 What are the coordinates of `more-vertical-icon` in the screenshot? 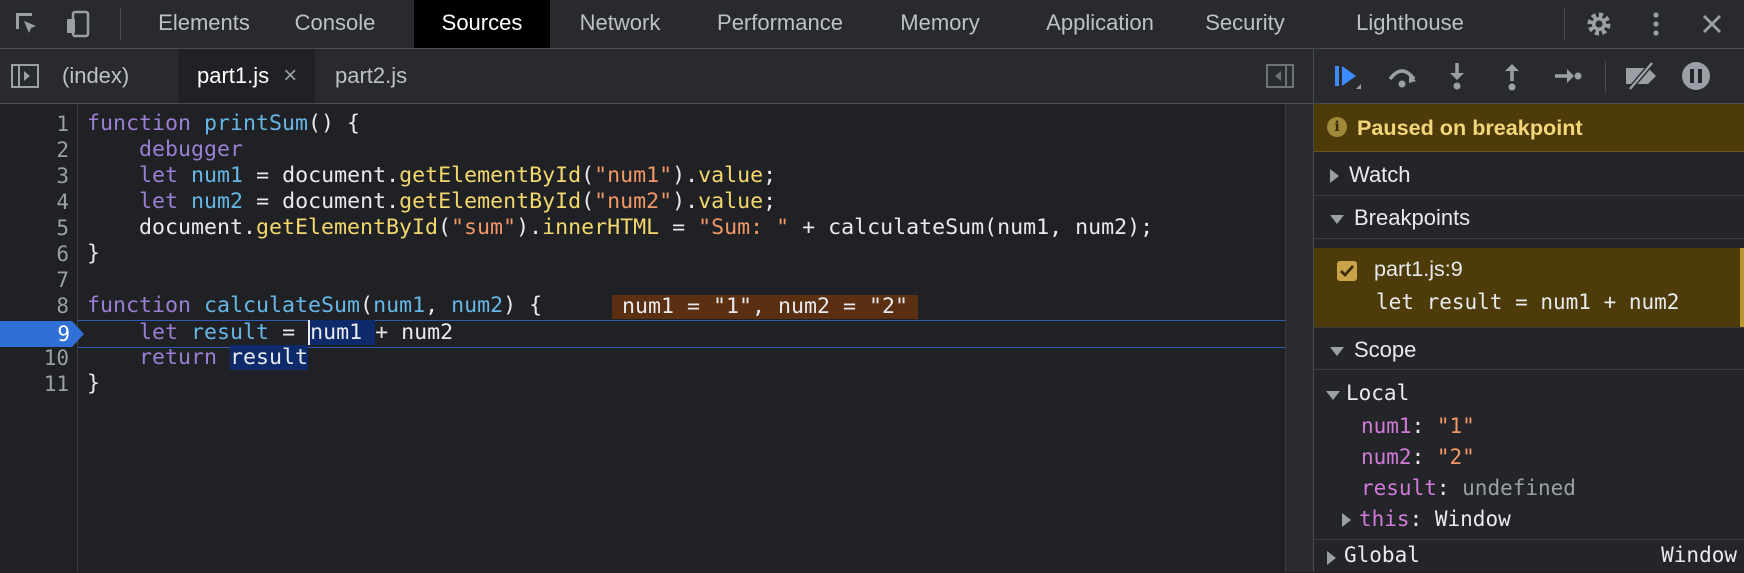 It's located at (1656, 24).